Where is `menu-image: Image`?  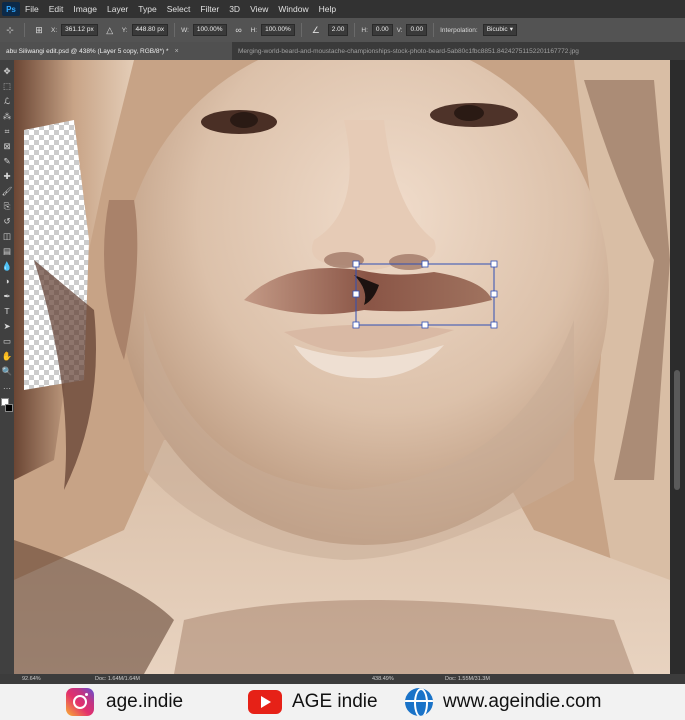 menu-image: Image is located at coordinates (85, 9).